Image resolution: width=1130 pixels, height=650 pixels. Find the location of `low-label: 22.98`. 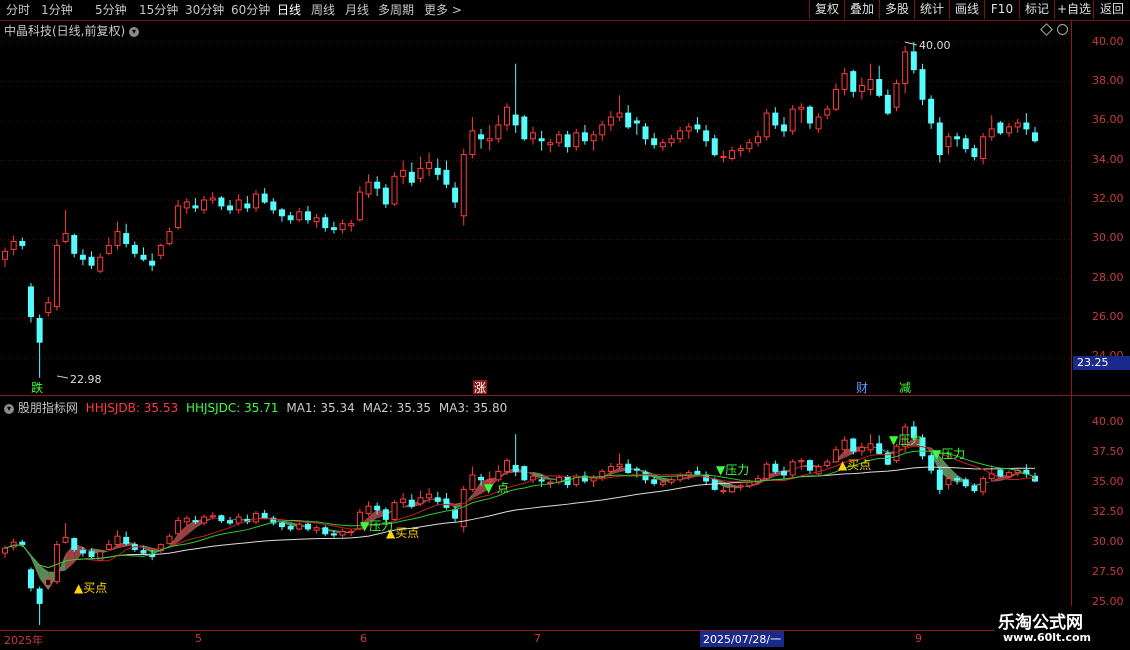

low-label: 22.98 is located at coordinates (86, 379).